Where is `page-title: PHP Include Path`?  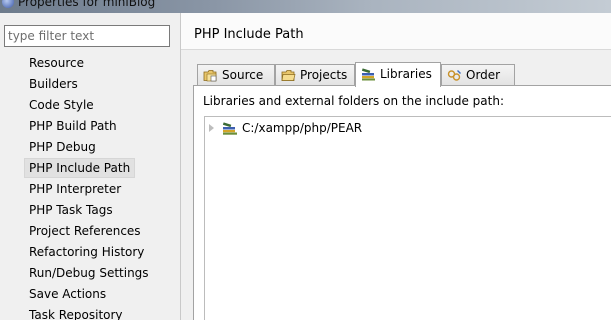 page-title: PHP Include Path is located at coordinates (249, 34).